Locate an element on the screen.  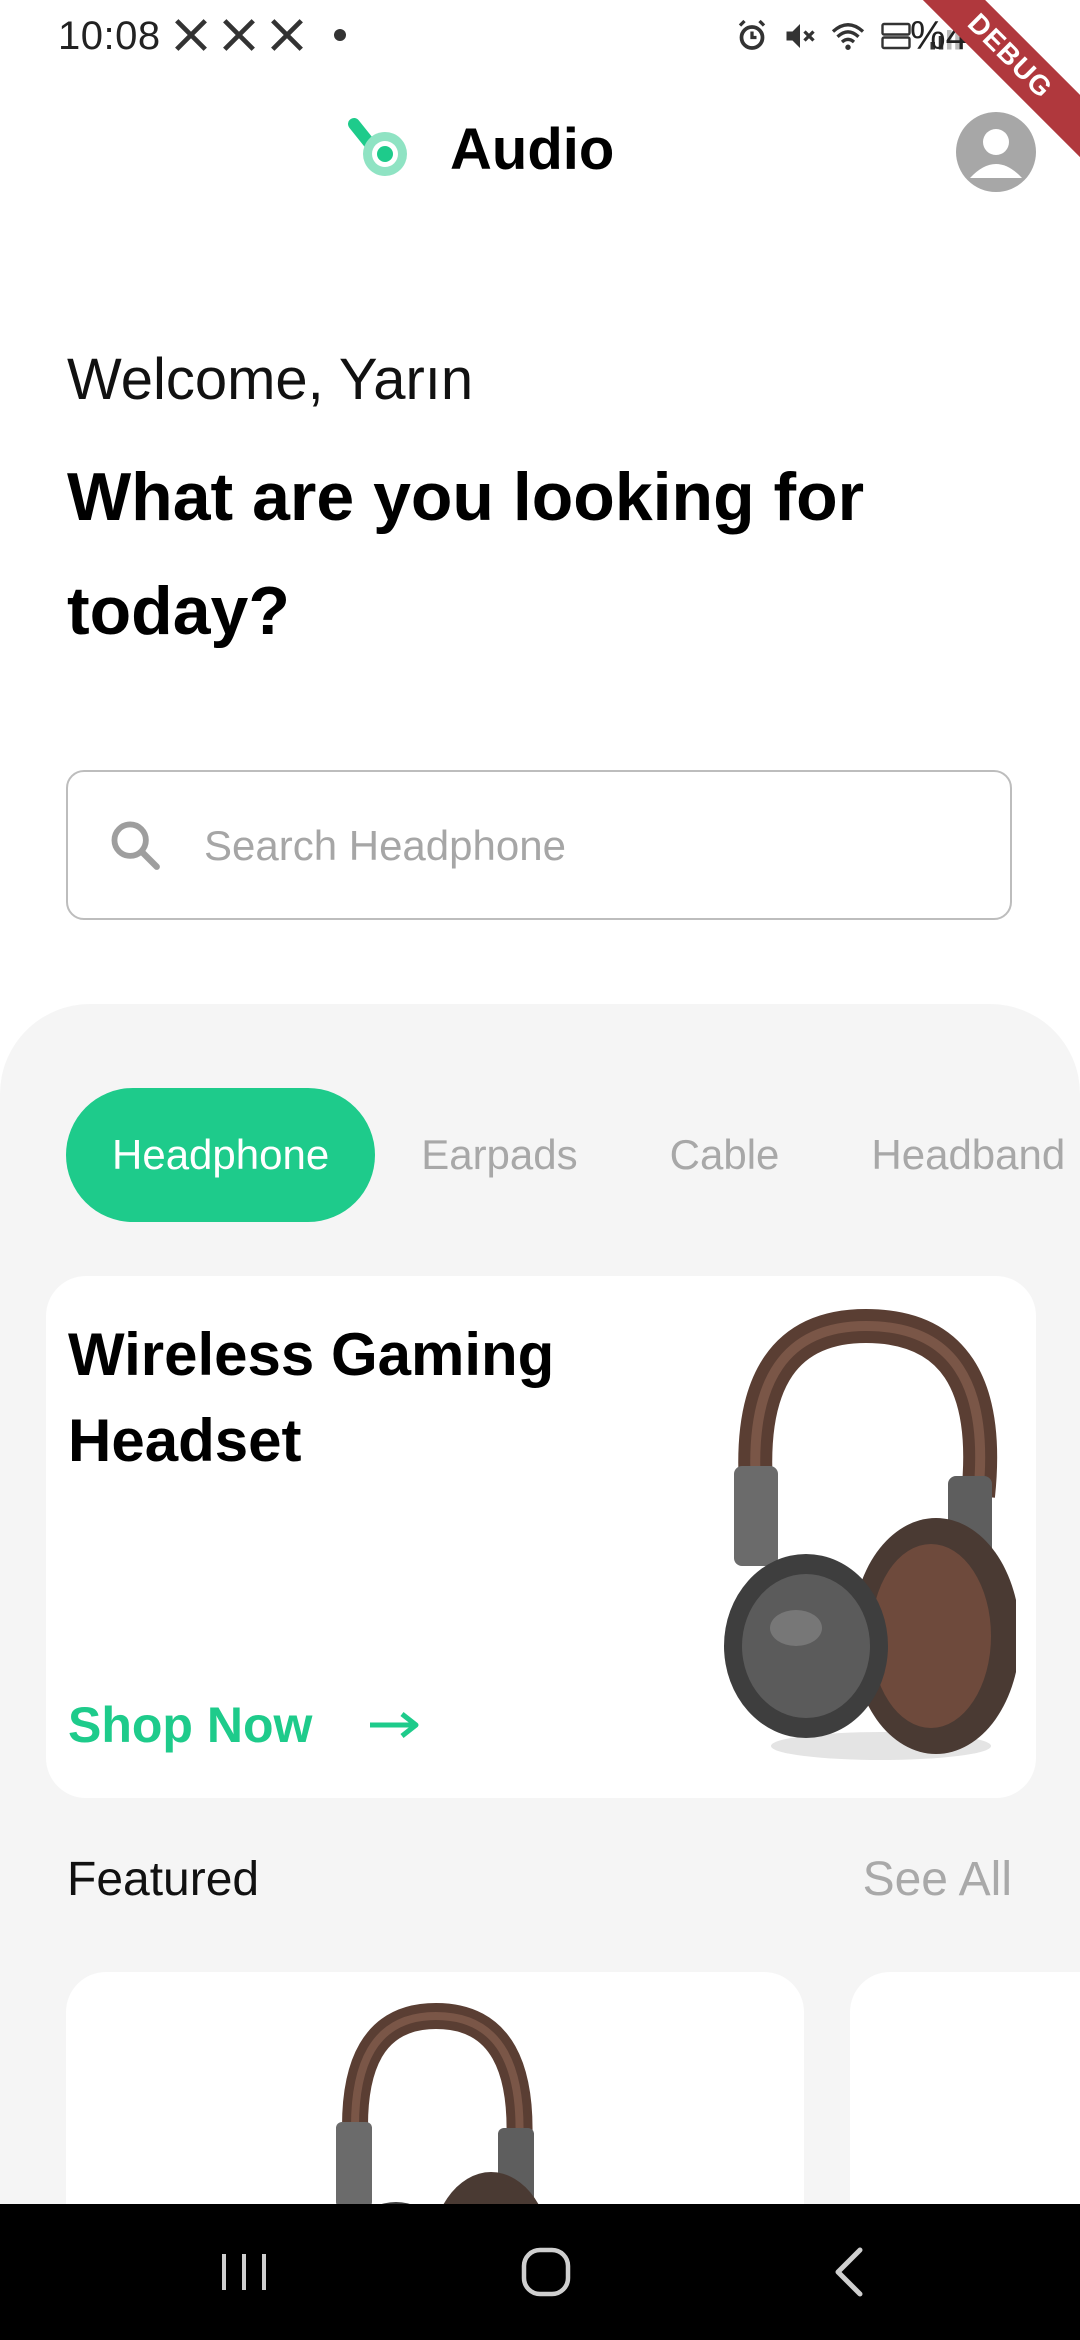
category-tabs: Headphone Earpads Cable Headband is located at coordinates (573, 1155).